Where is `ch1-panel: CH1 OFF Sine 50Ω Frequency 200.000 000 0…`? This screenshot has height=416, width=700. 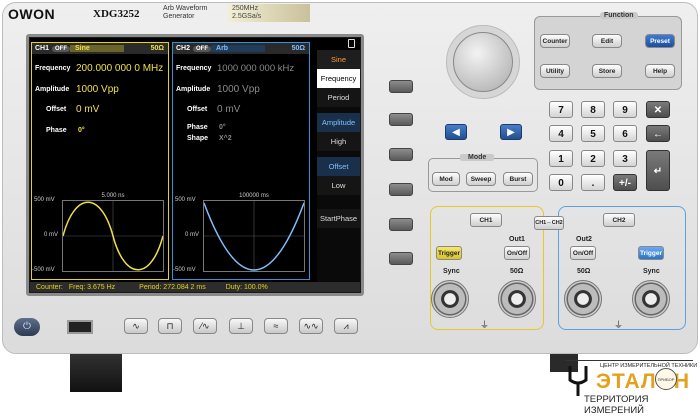
ch1-panel: CH1 OFF Sine 50Ω Frequency 200.000 000 0… is located at coordinates (100, 161).